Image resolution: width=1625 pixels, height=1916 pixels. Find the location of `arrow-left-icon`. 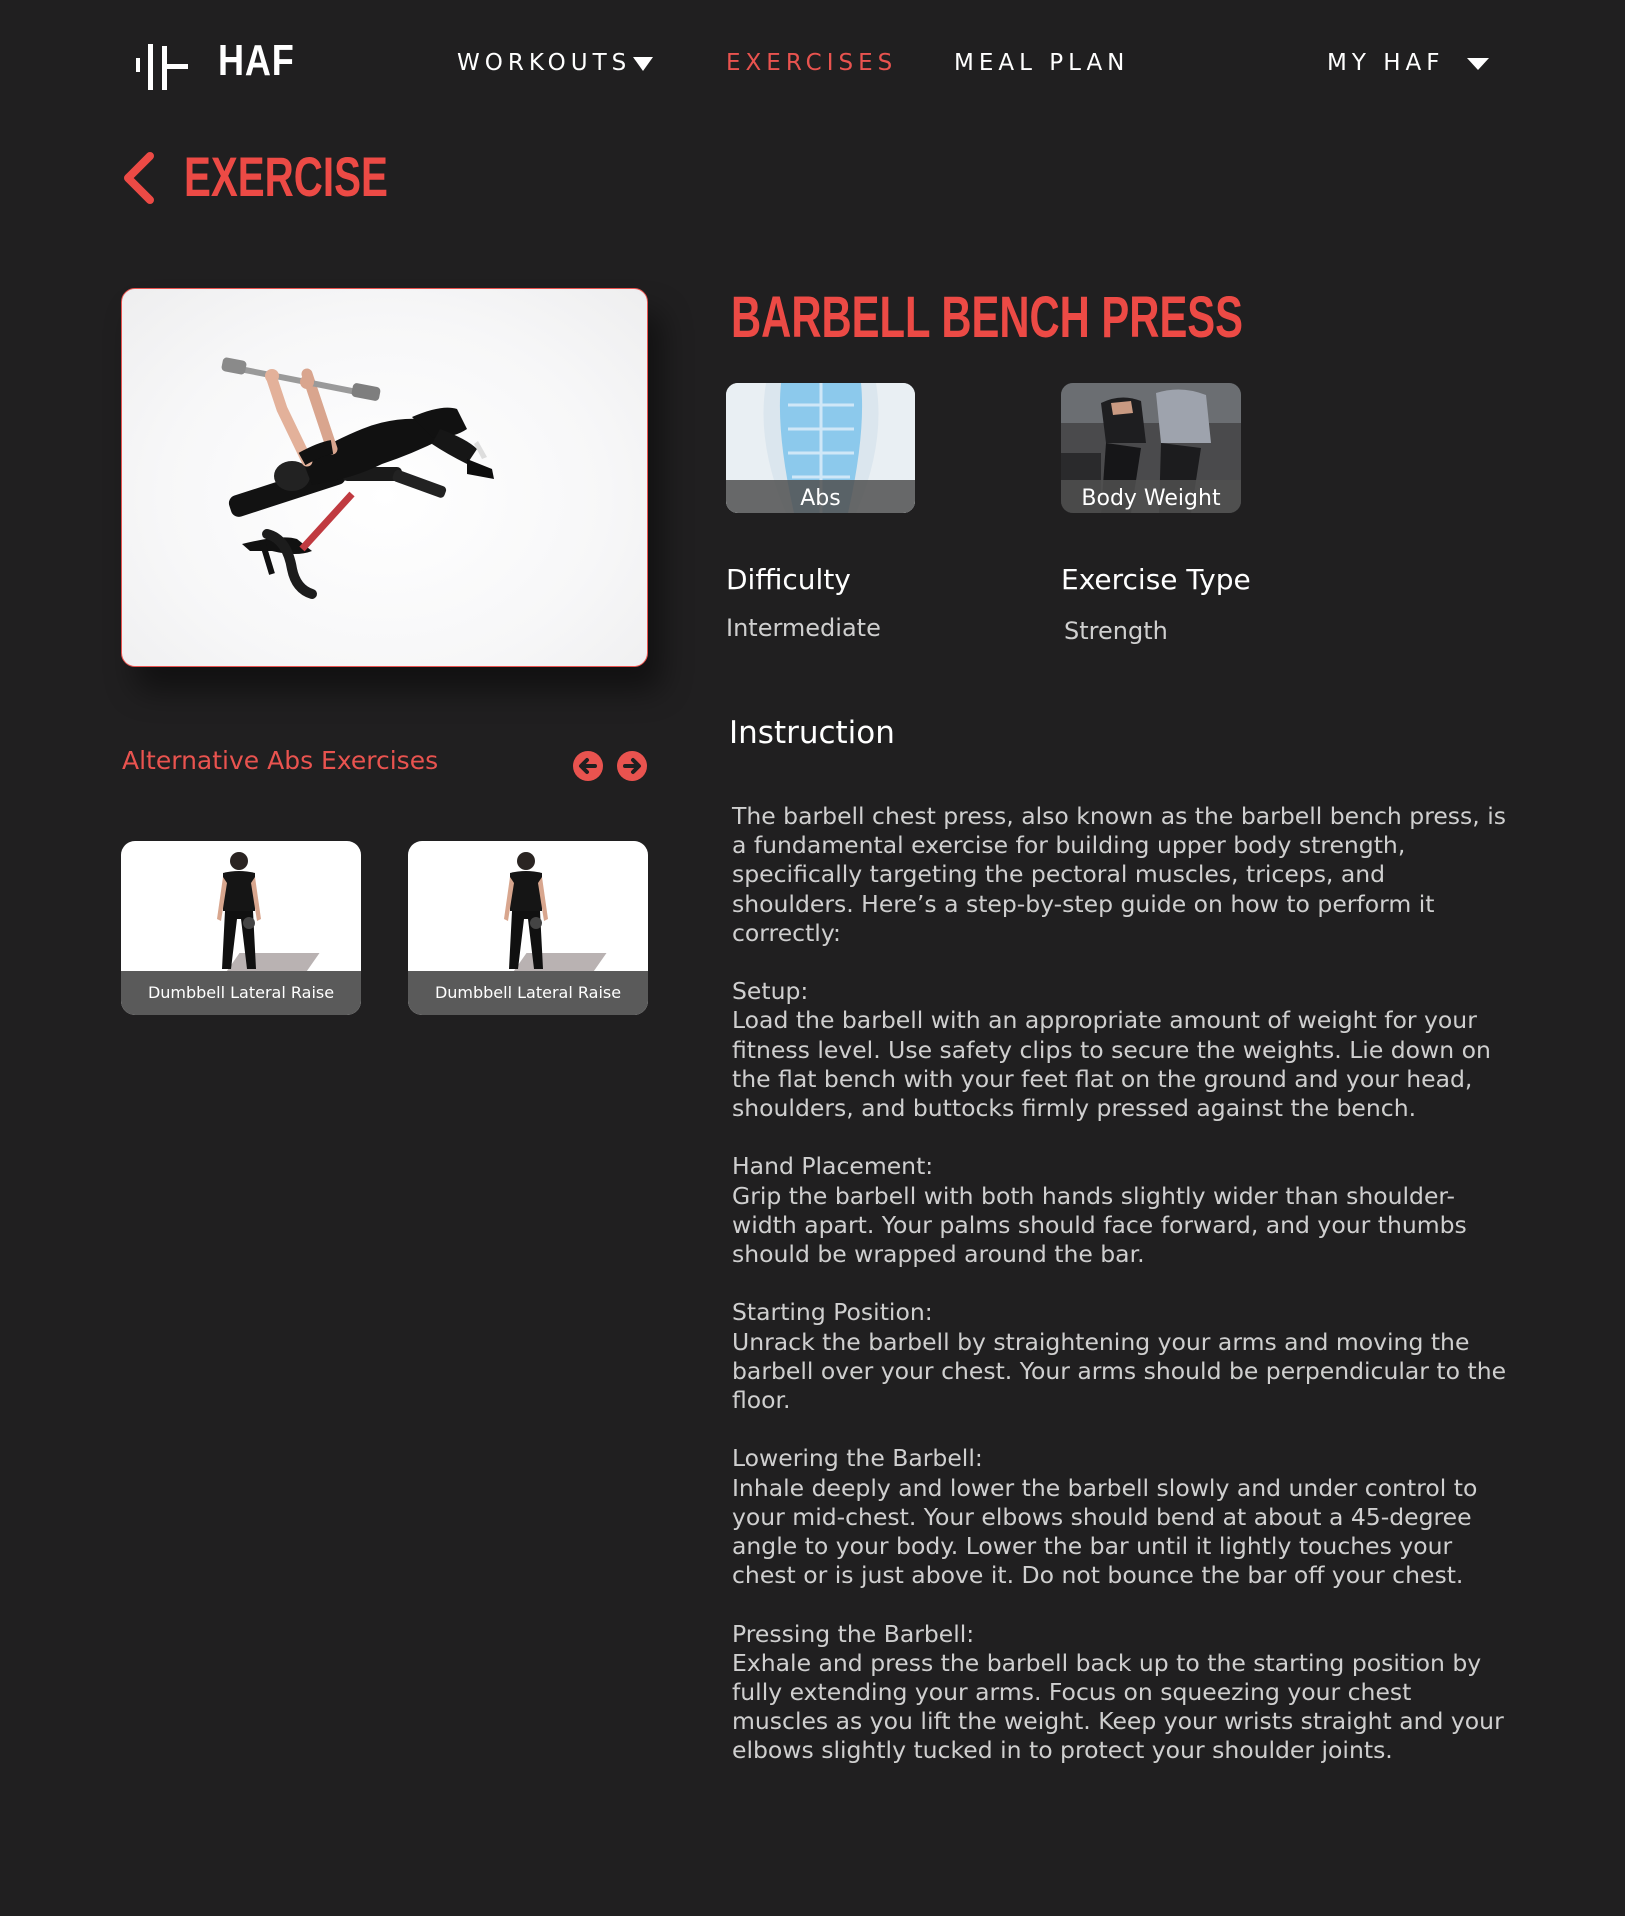

arrow-left-icon is located at coordinates (588, 766).